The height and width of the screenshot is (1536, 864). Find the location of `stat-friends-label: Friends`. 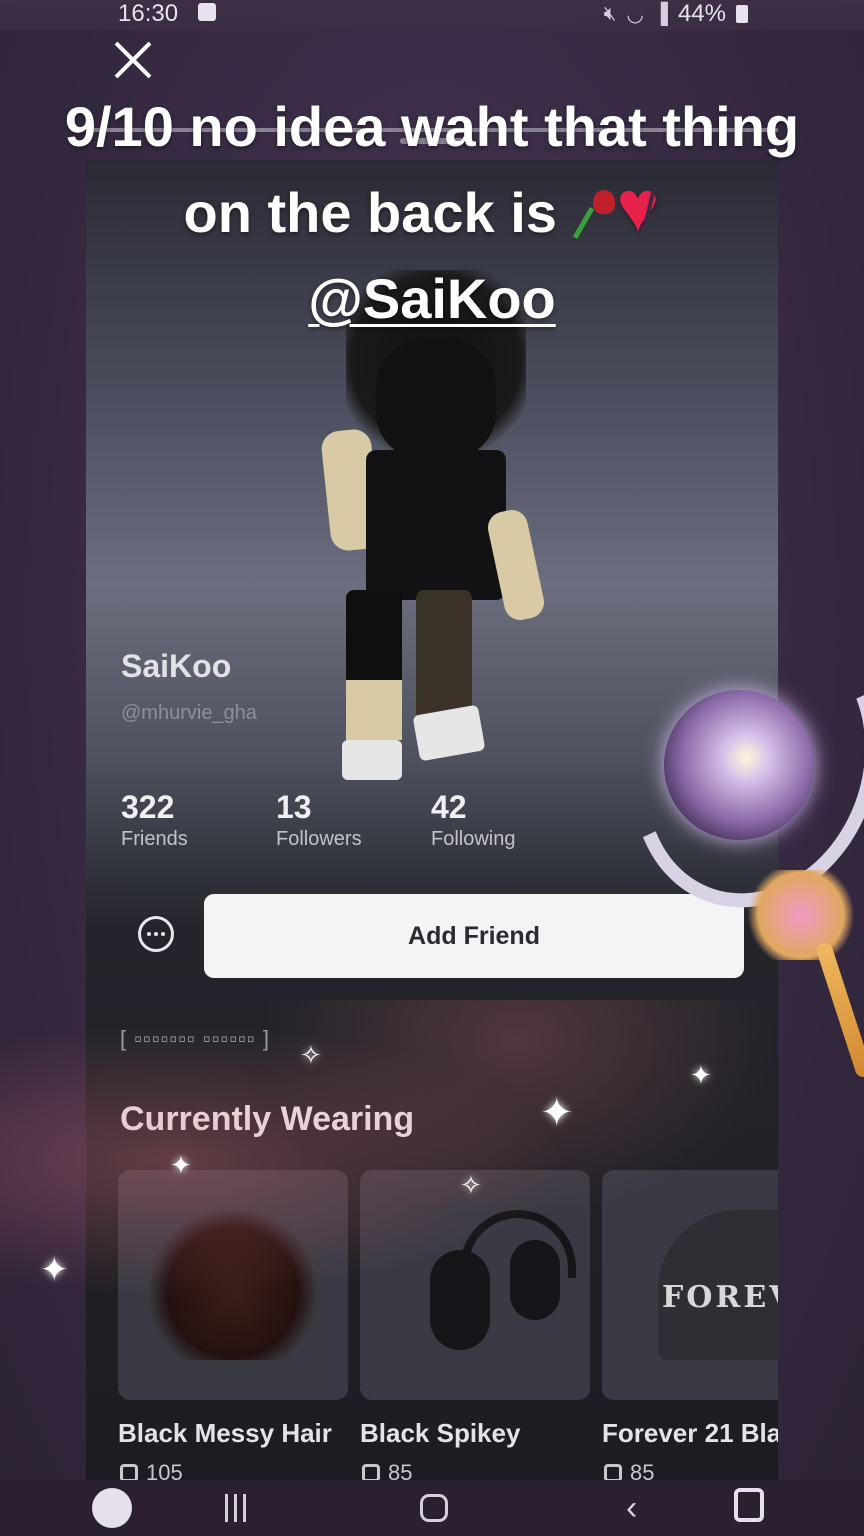

stat-friends-label: Friends is located at coordinates (154, 839).